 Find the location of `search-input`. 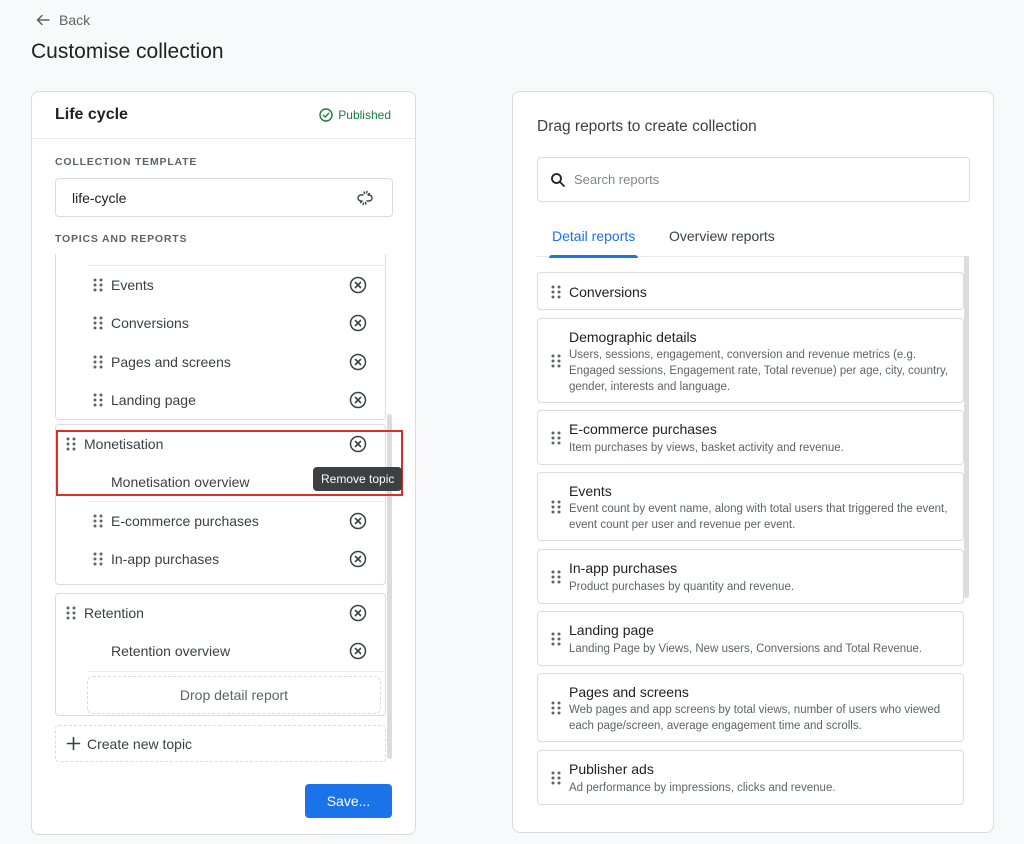

search-input is located at coordinates (764, 179).